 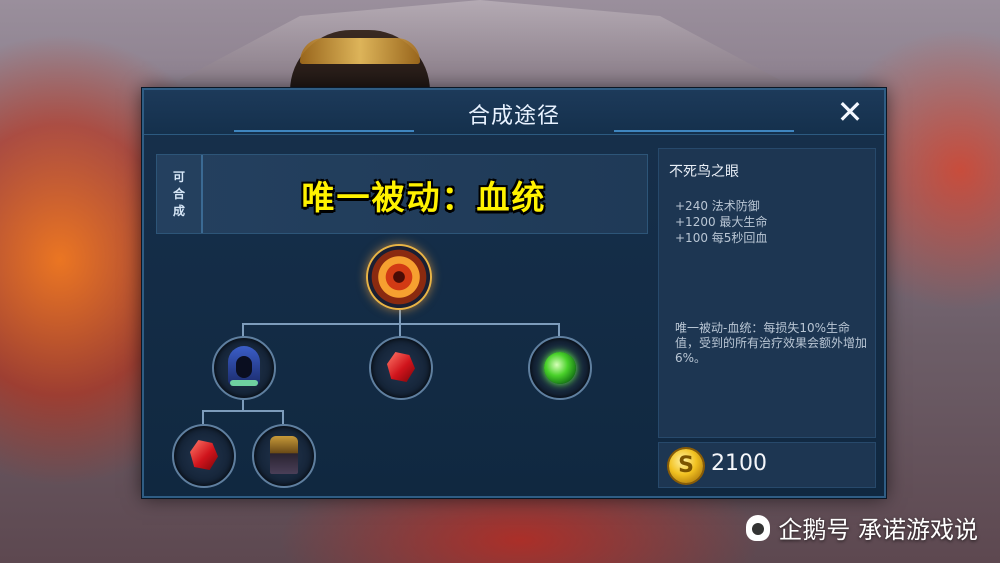 I want to click on green-orb-icon, so click(x=560, y=368).